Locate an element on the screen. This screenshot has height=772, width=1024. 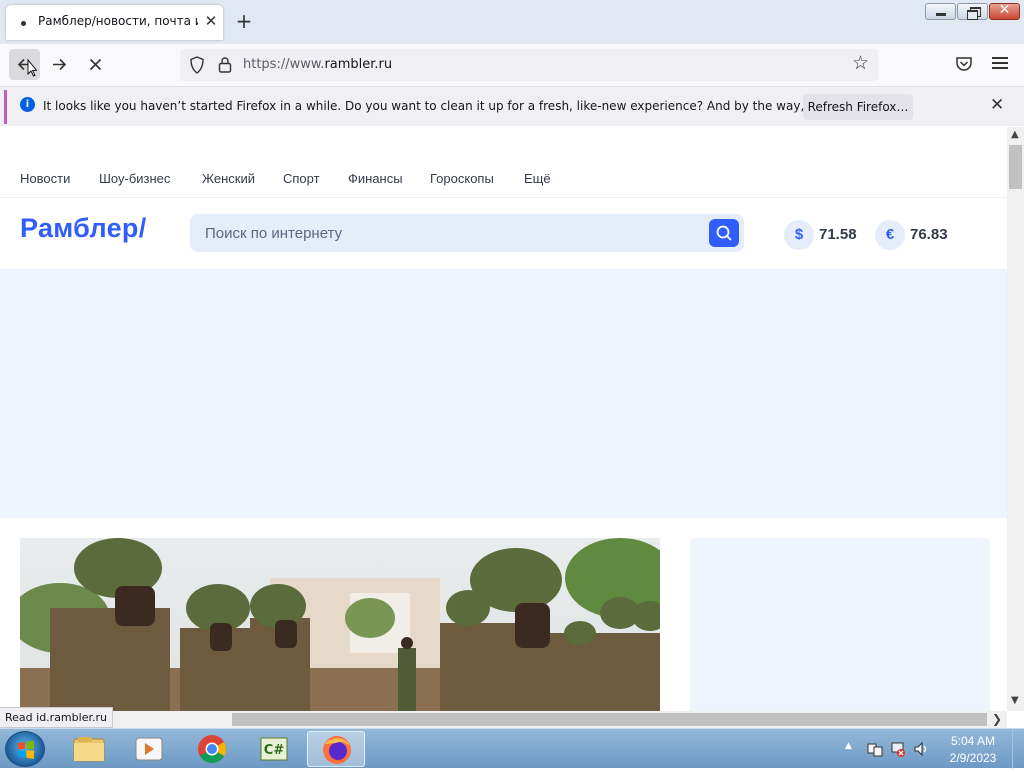
firefox-icon is located at coordinates (337, 750).